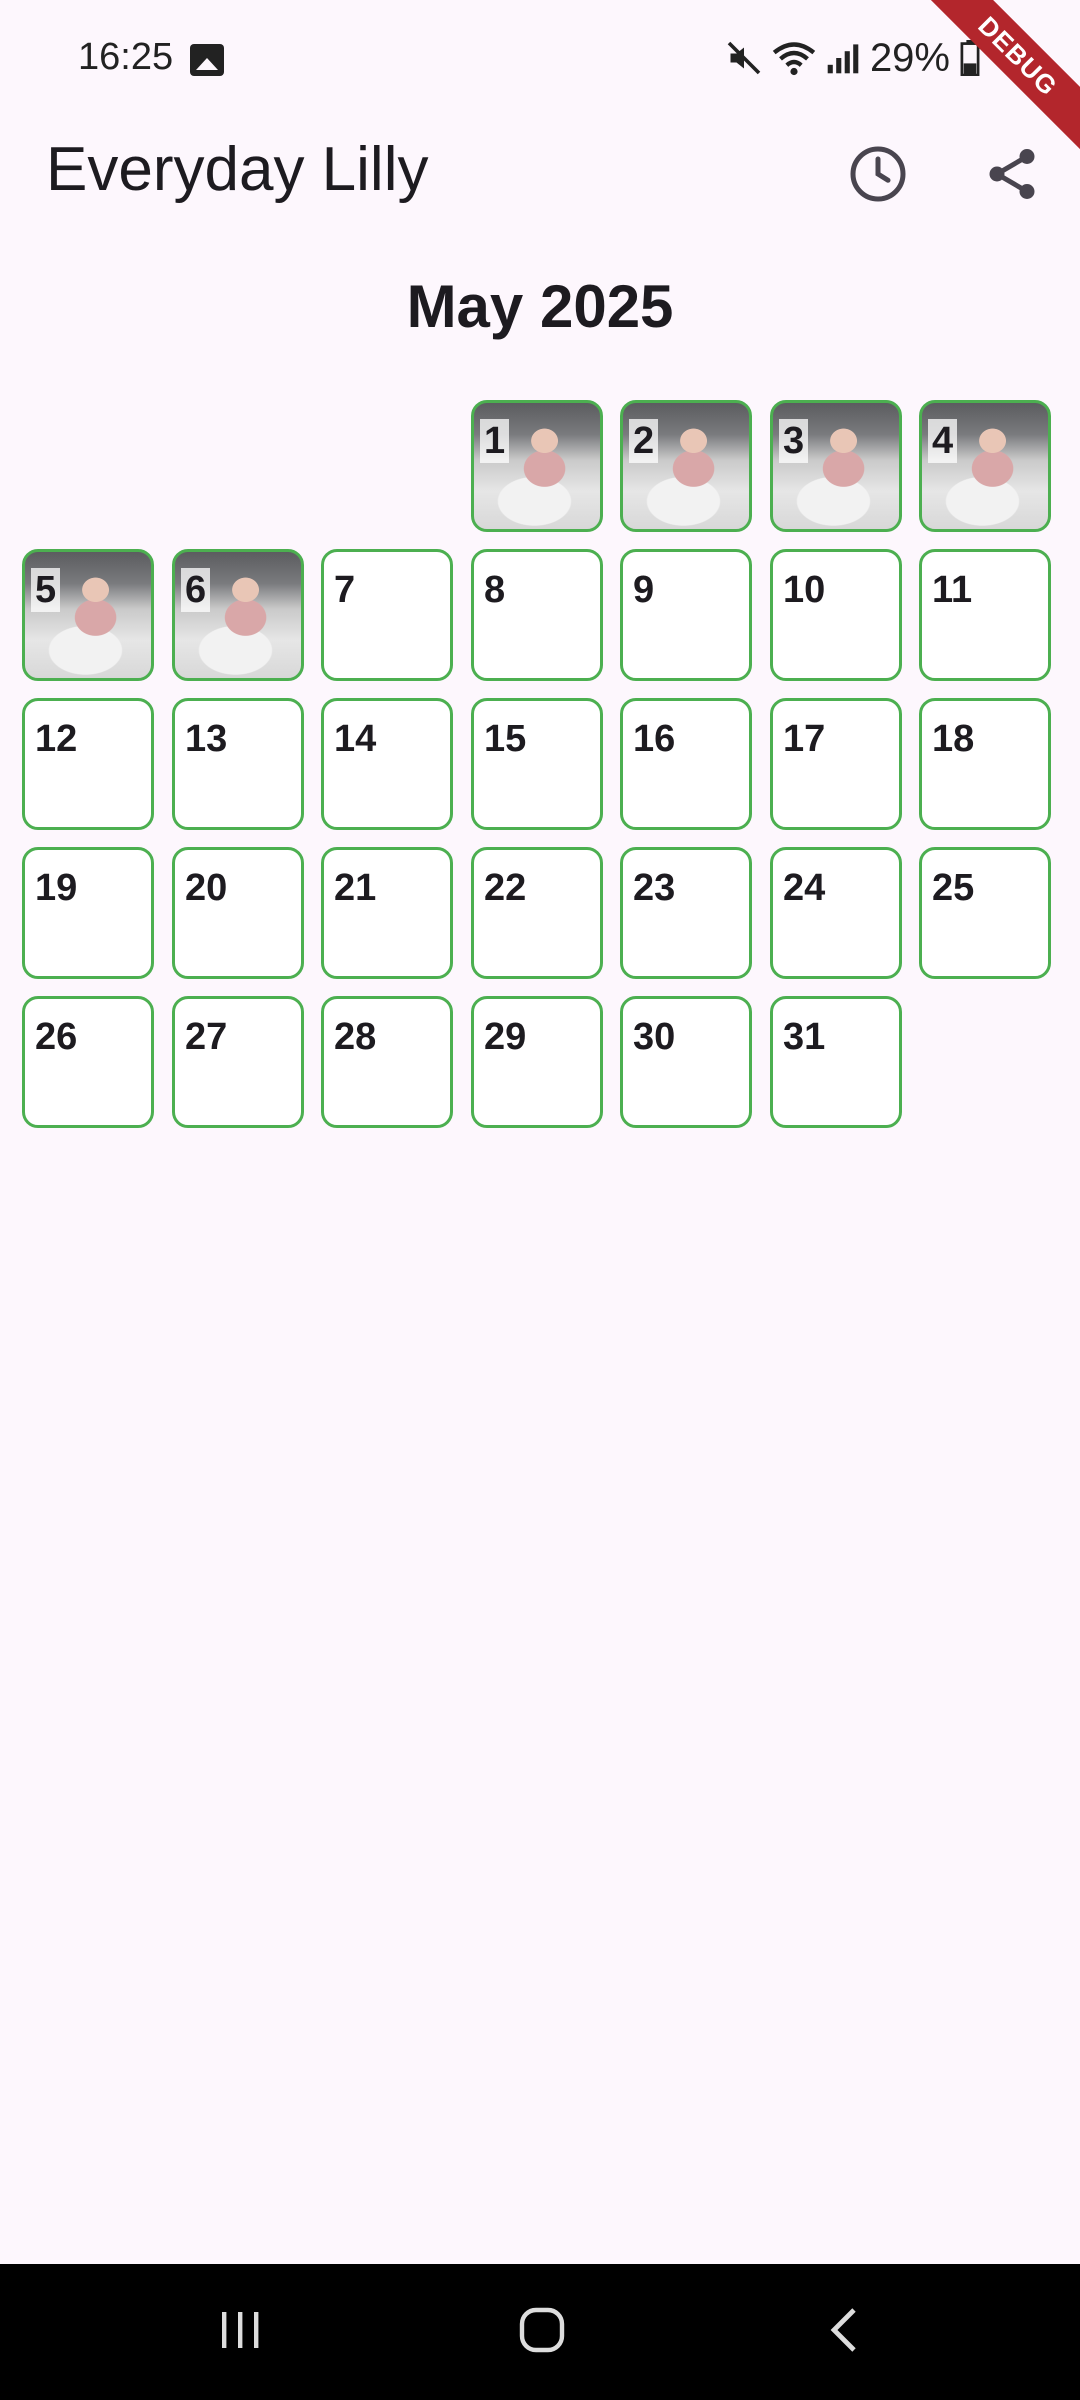 The image size is (1080, 2400). Describe the element at coordinates (387, 1062) in the screenshot. I see `day-cell: 28` at that location.